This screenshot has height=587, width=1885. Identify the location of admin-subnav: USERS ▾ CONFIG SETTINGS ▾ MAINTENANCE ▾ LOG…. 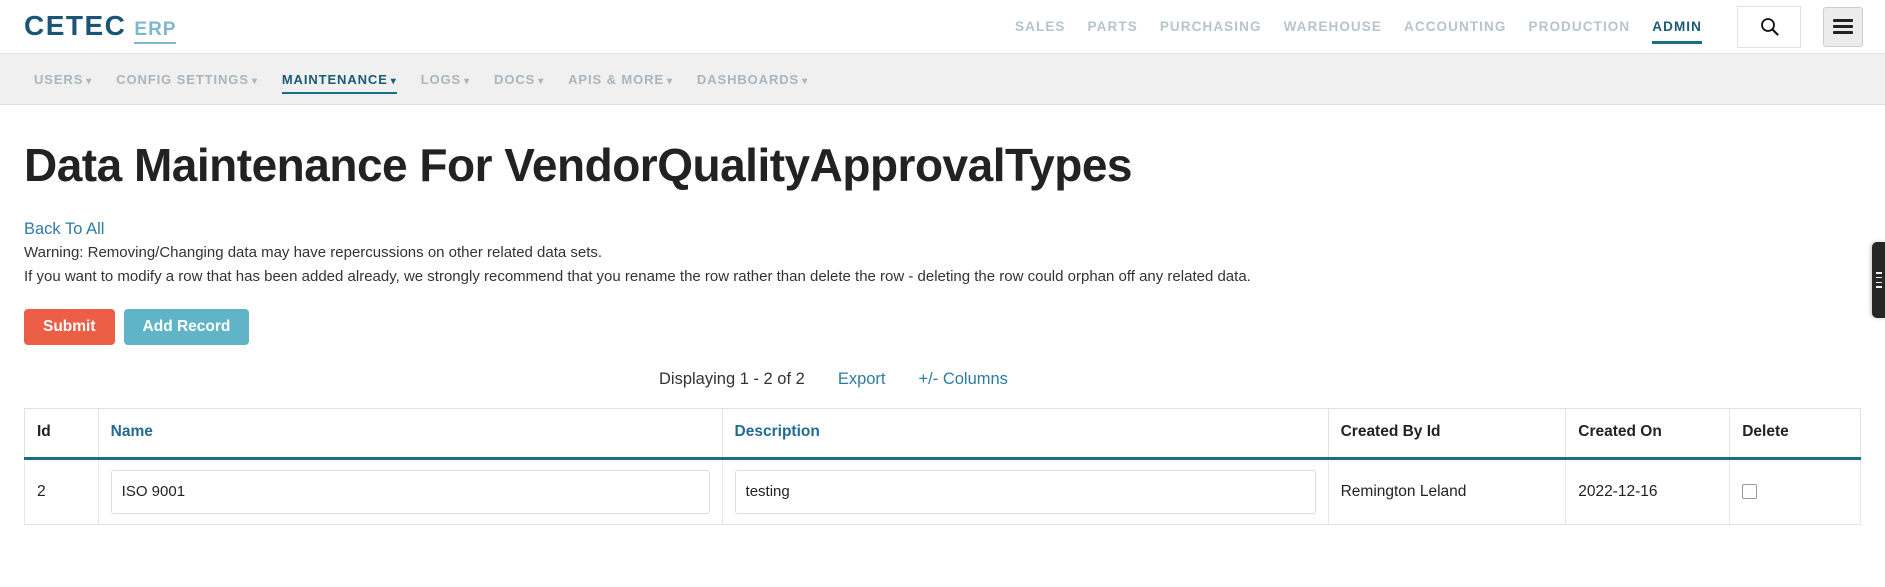
(942, 79).